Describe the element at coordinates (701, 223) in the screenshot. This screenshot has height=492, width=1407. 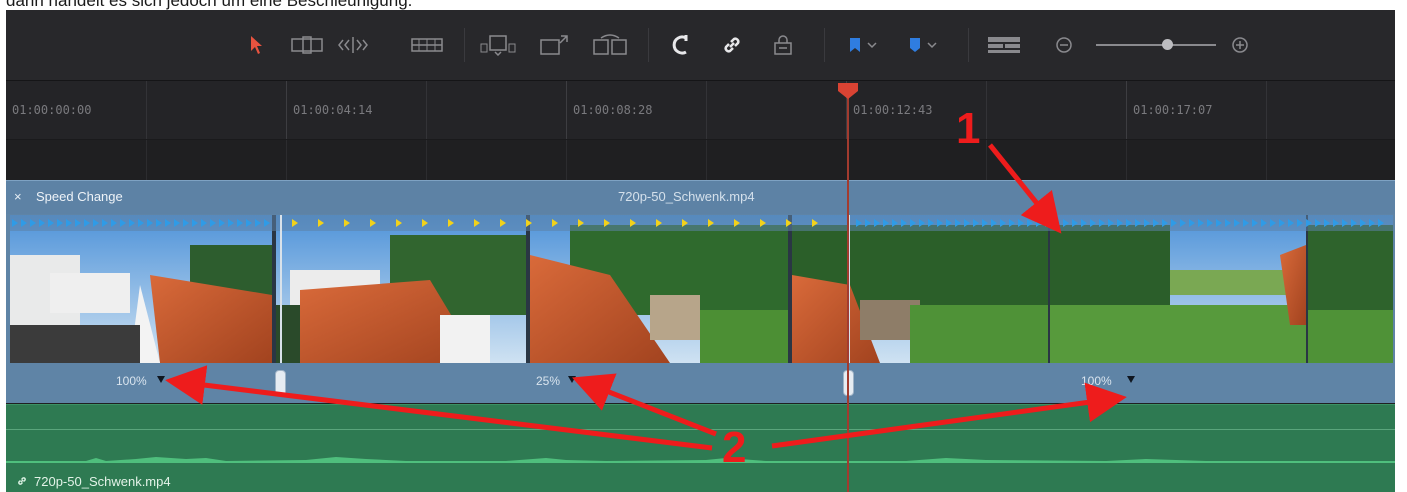
I see `speed-arrows` at that location.